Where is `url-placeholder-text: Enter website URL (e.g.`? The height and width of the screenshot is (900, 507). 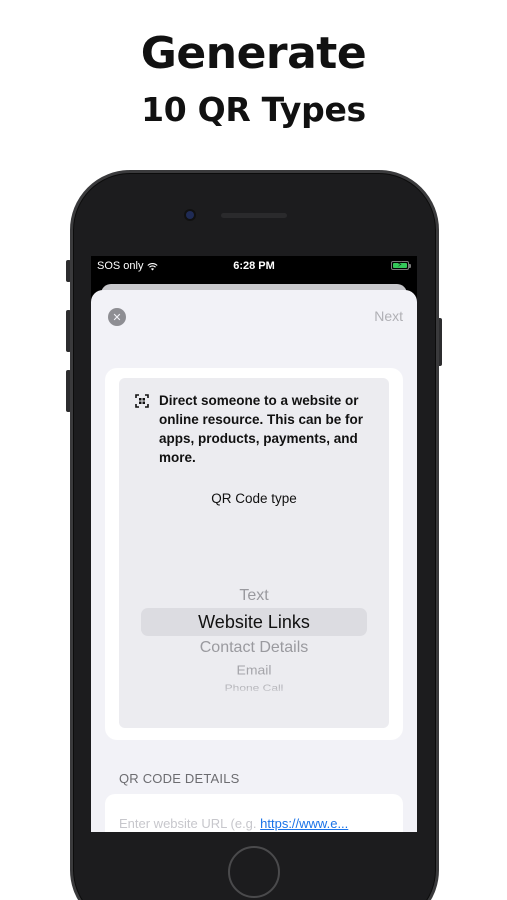
url-placeholder-text: Enter website URL (e.g. is located at coordinates (190, 823).